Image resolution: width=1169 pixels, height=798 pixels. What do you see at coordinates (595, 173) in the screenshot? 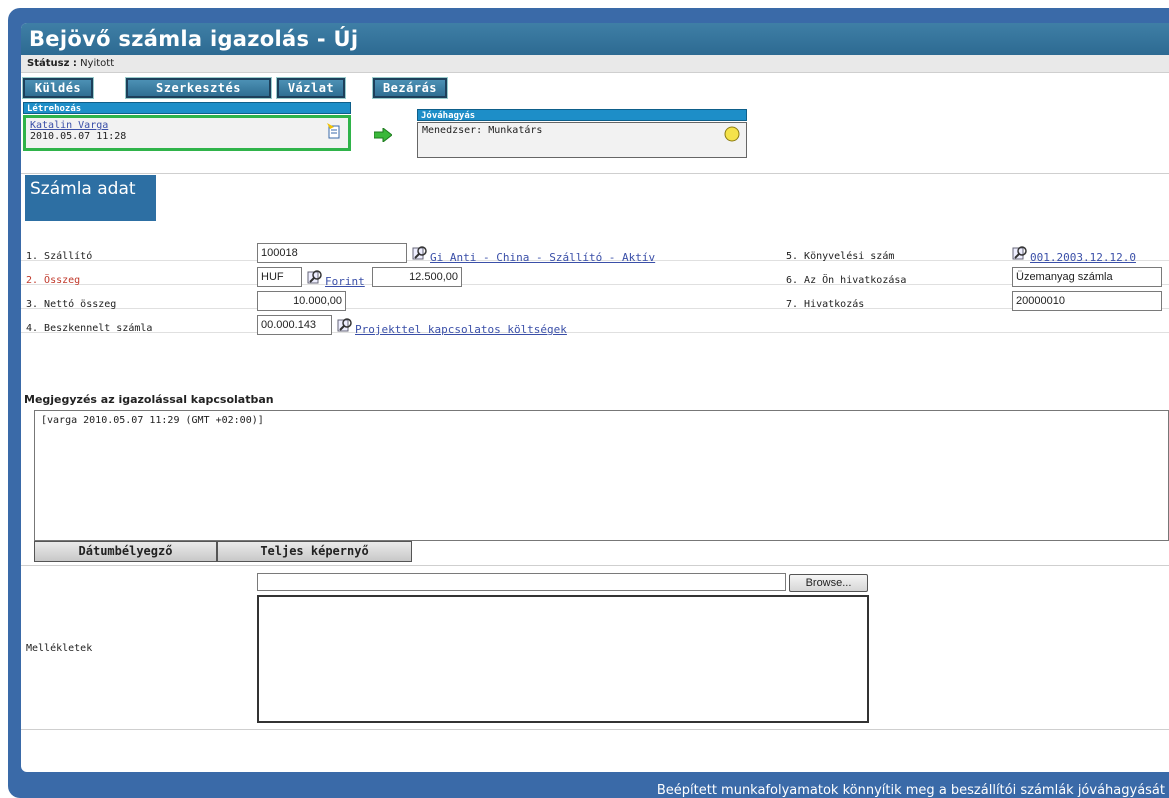
I see `divider` at bounding box center [595, 173].